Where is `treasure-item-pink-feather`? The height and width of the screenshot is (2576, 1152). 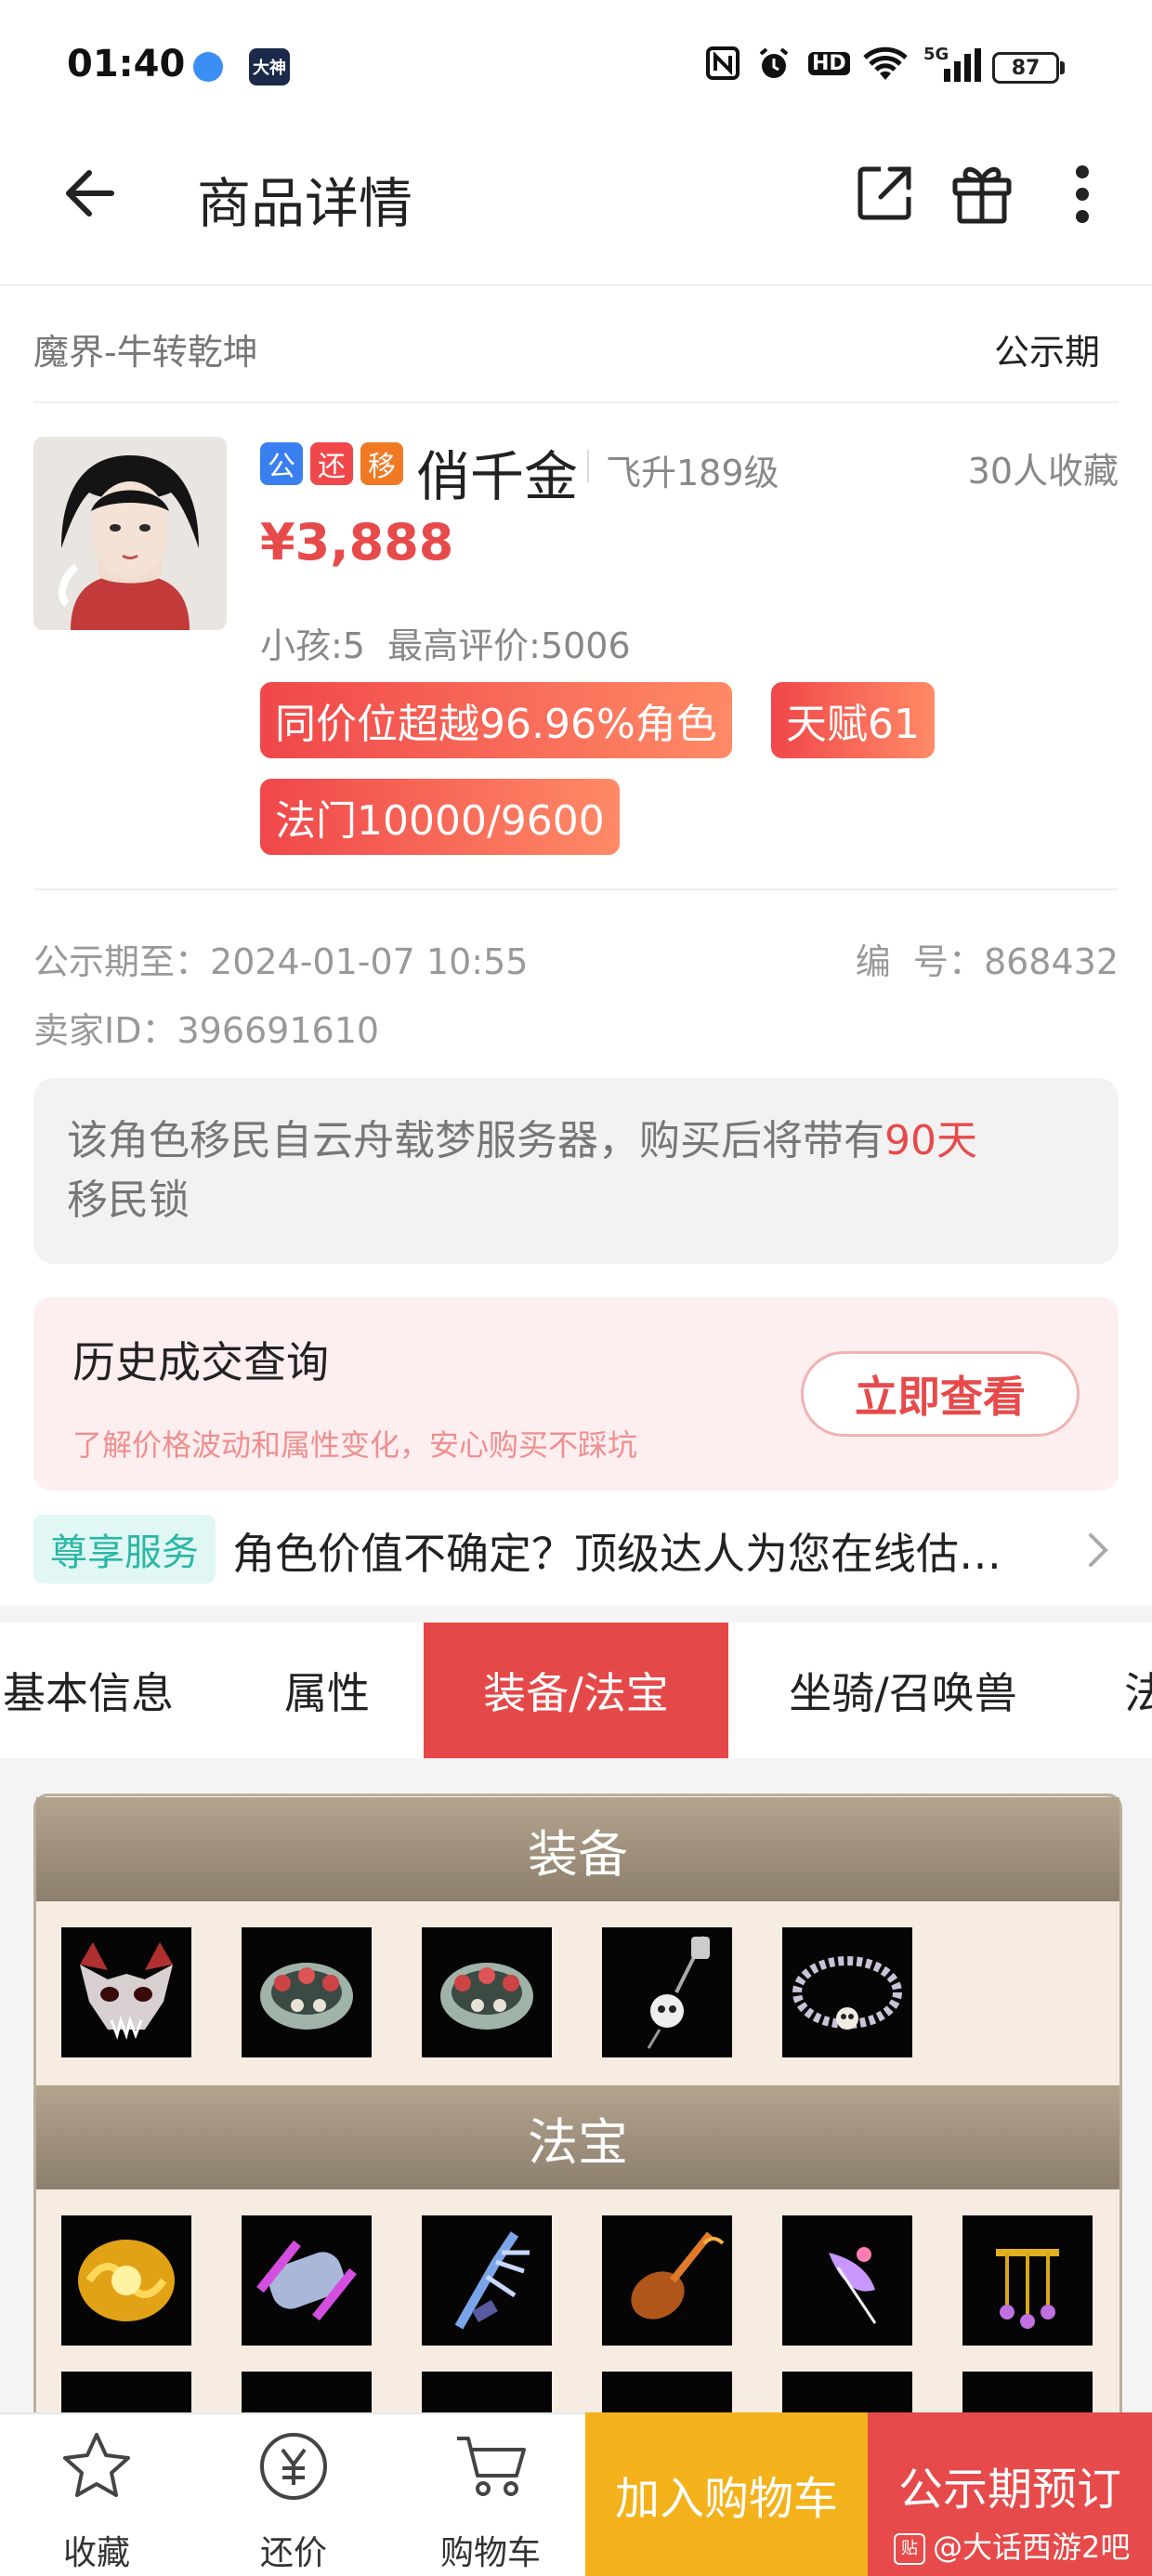
treasure-item-pink-feather is located at coordinates (847, 2280).